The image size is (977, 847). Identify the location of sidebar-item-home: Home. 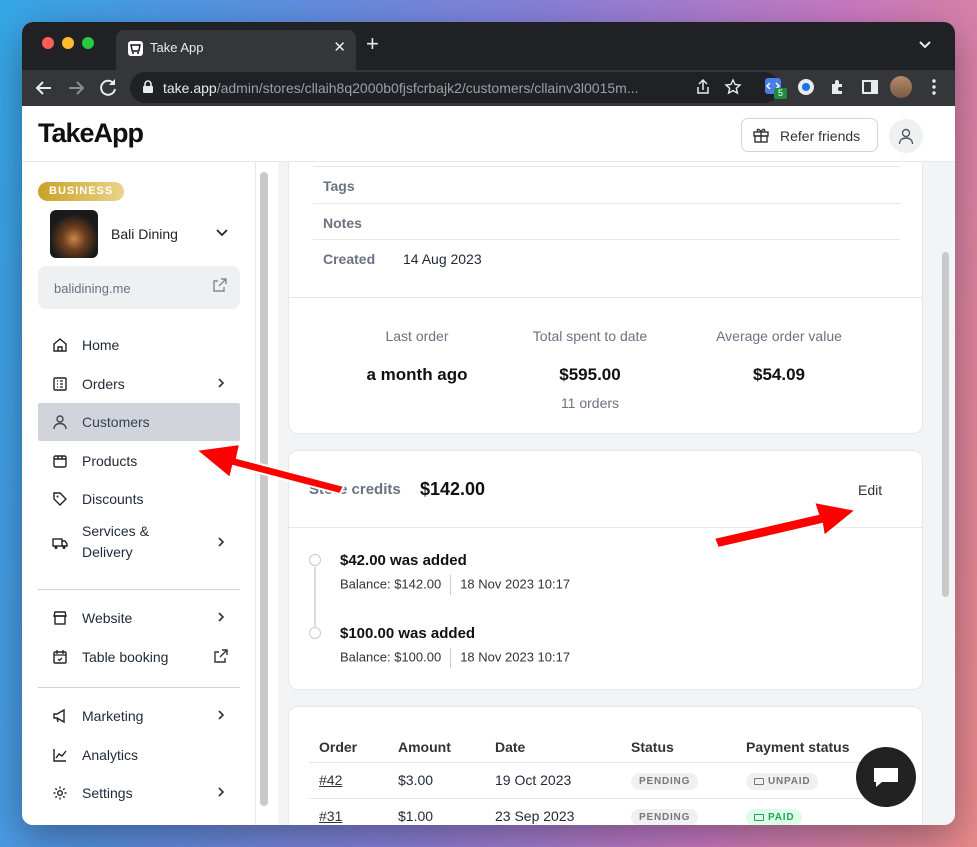
(139, 345).